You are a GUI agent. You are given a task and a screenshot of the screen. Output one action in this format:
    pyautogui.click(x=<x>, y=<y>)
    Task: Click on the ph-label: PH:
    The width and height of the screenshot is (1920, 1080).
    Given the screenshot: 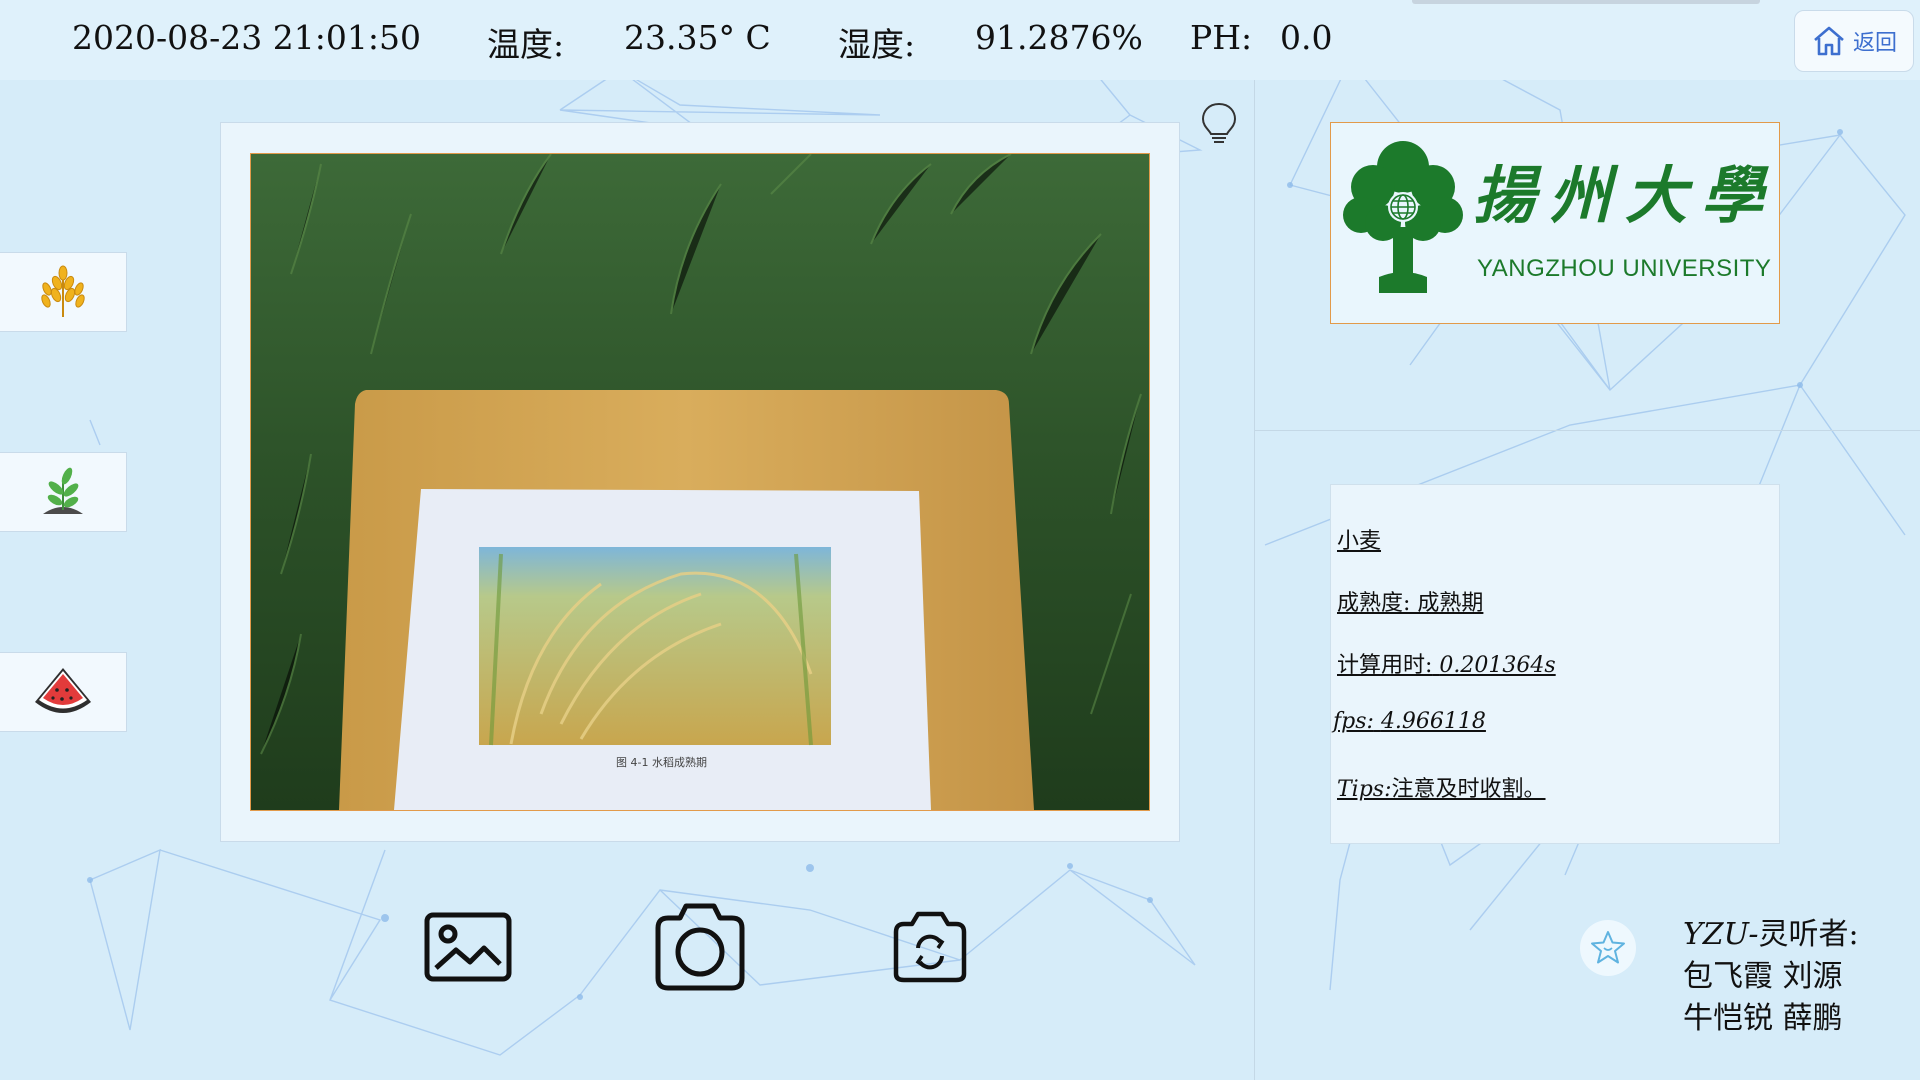 What is the action you would take?
    pyautogui.click(x=1221, y=37)
    